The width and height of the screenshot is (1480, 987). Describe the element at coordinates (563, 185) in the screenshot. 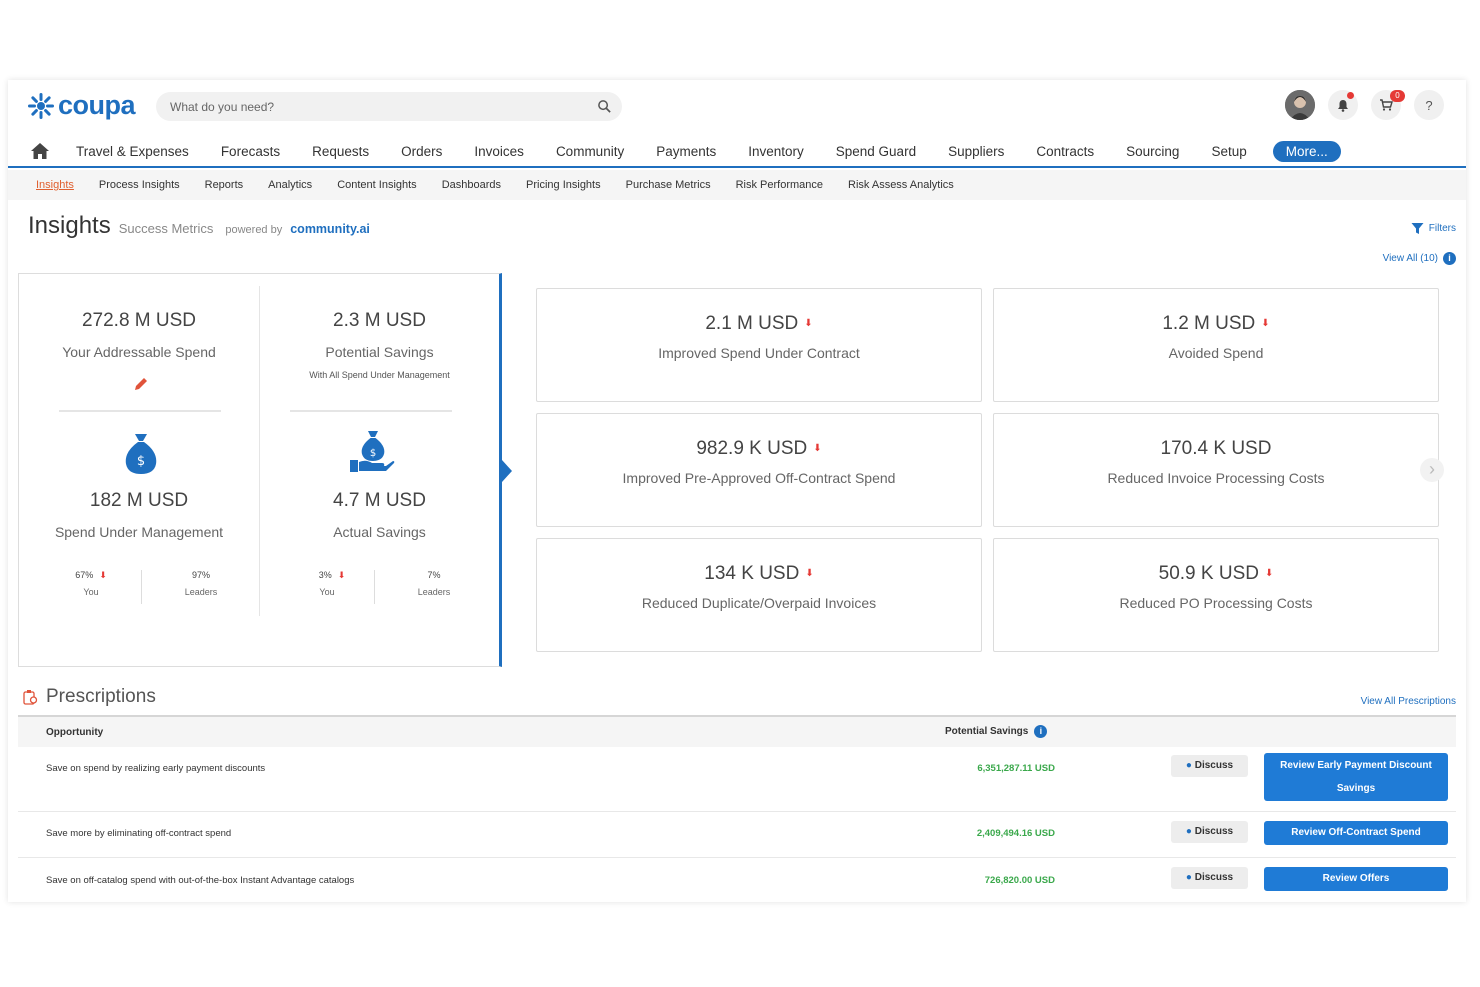

I see `subnav-pricing-insights: Pricing Insights` at that location.